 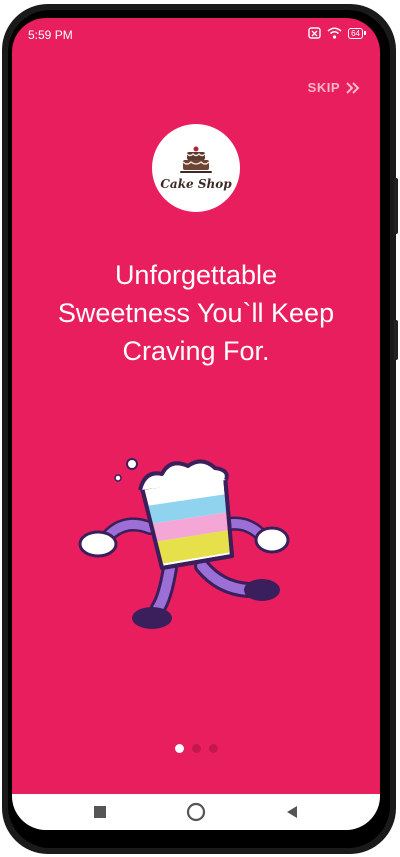 What do you see at coordinates (323, 87) in the screenshot?
I see `skip-label: SKIP` at bounding box center [323, 87].